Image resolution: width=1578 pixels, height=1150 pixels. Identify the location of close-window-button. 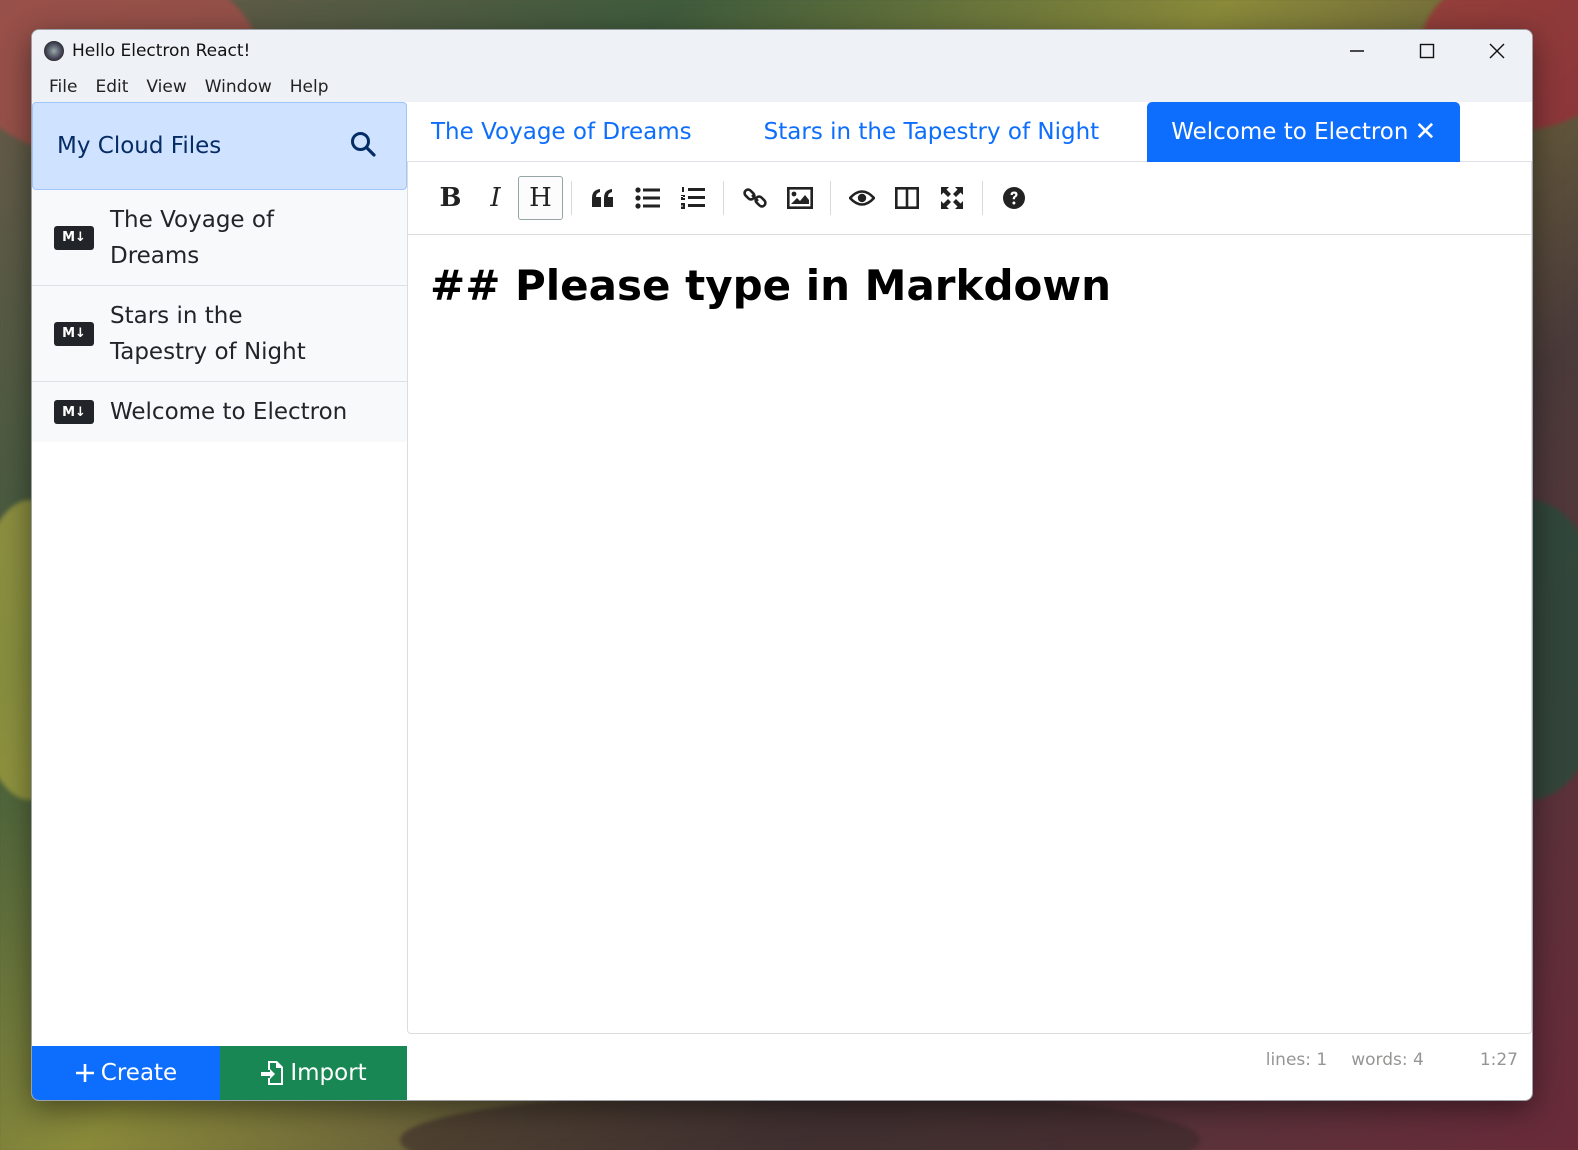
(1497, 51).